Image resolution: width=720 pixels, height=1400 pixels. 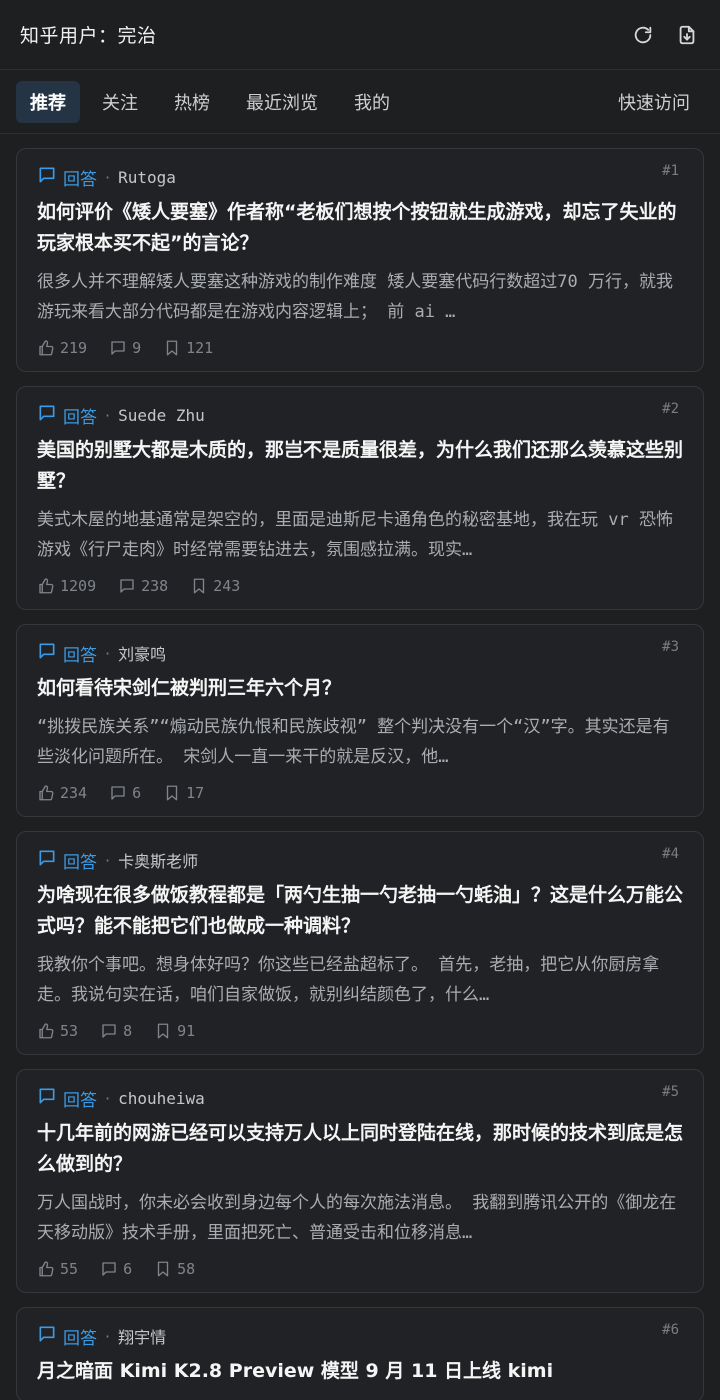 I want to click on tab-follow: 关注, so click(x=120, y=102).